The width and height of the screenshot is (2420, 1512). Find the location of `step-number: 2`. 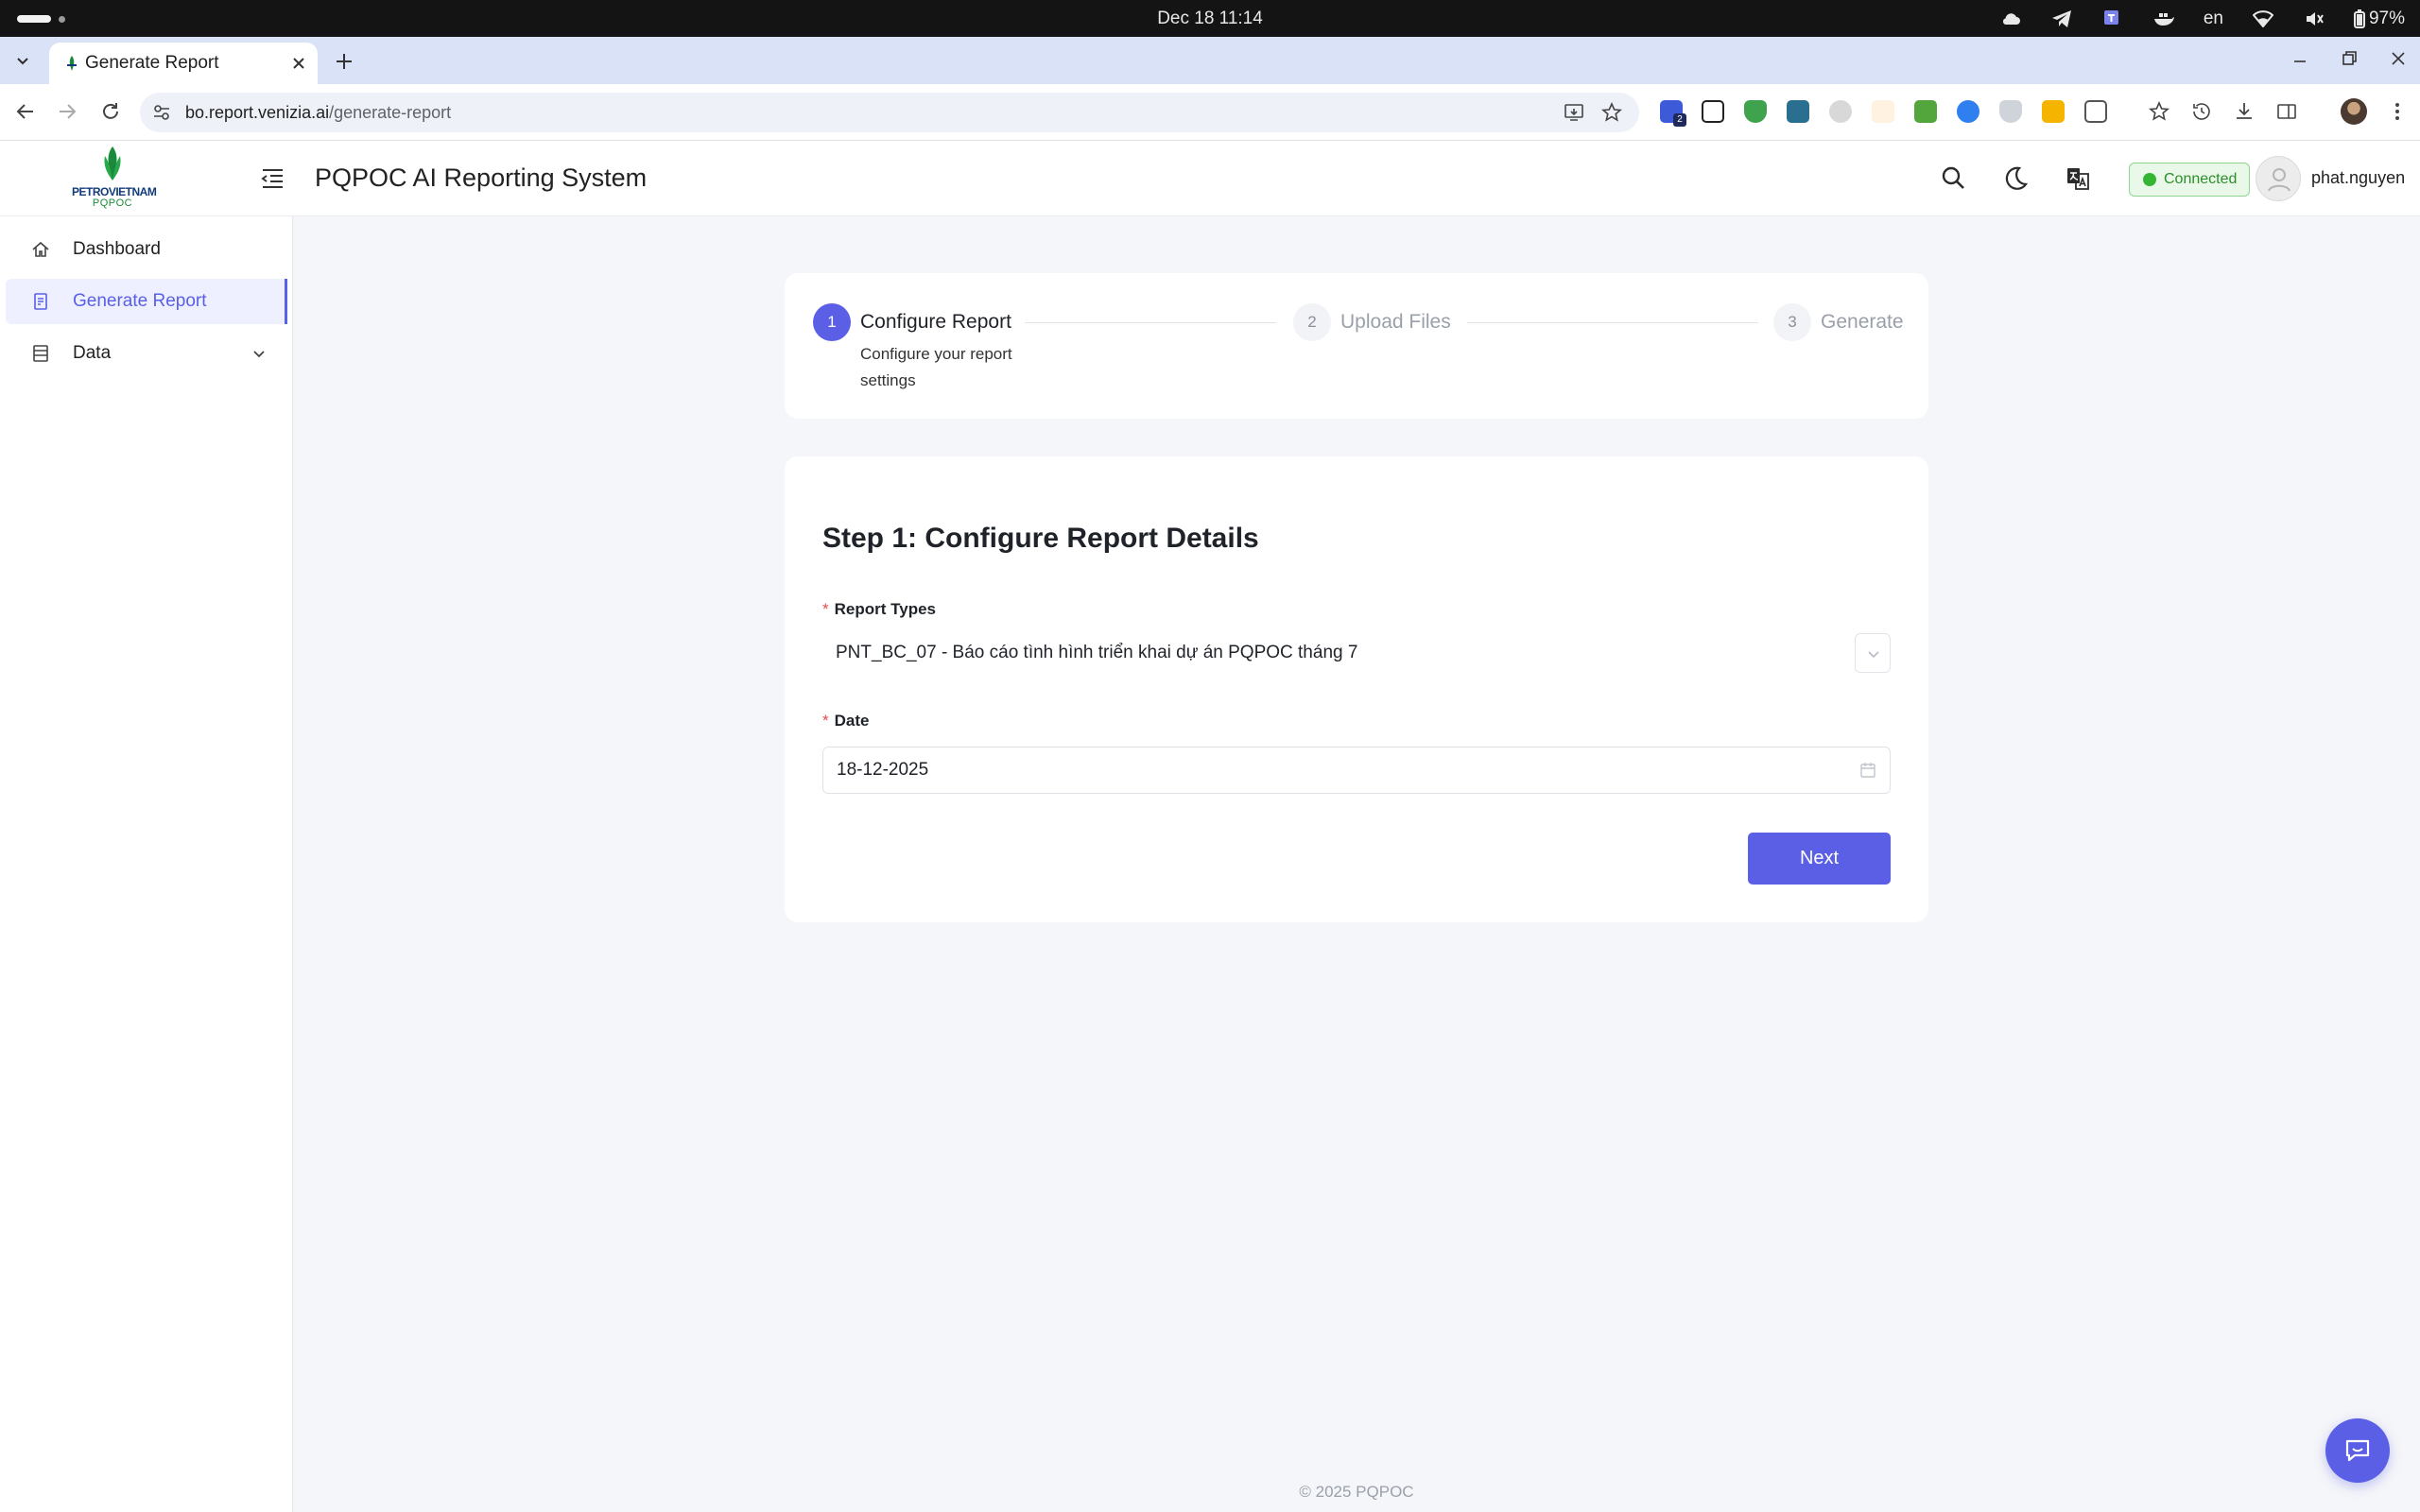

step-number: 2 is located at coordinates (1312, 322).